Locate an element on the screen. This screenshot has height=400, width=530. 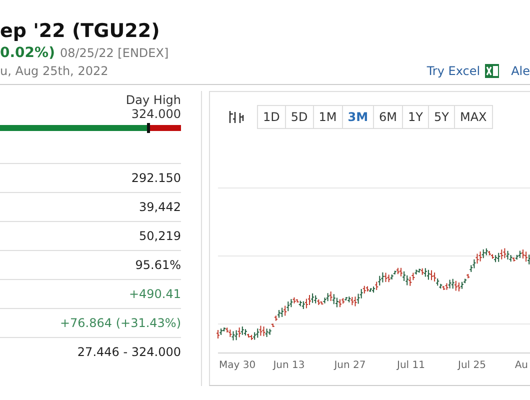
axis-label: Jul 25 is located at coordinates (472, 365).